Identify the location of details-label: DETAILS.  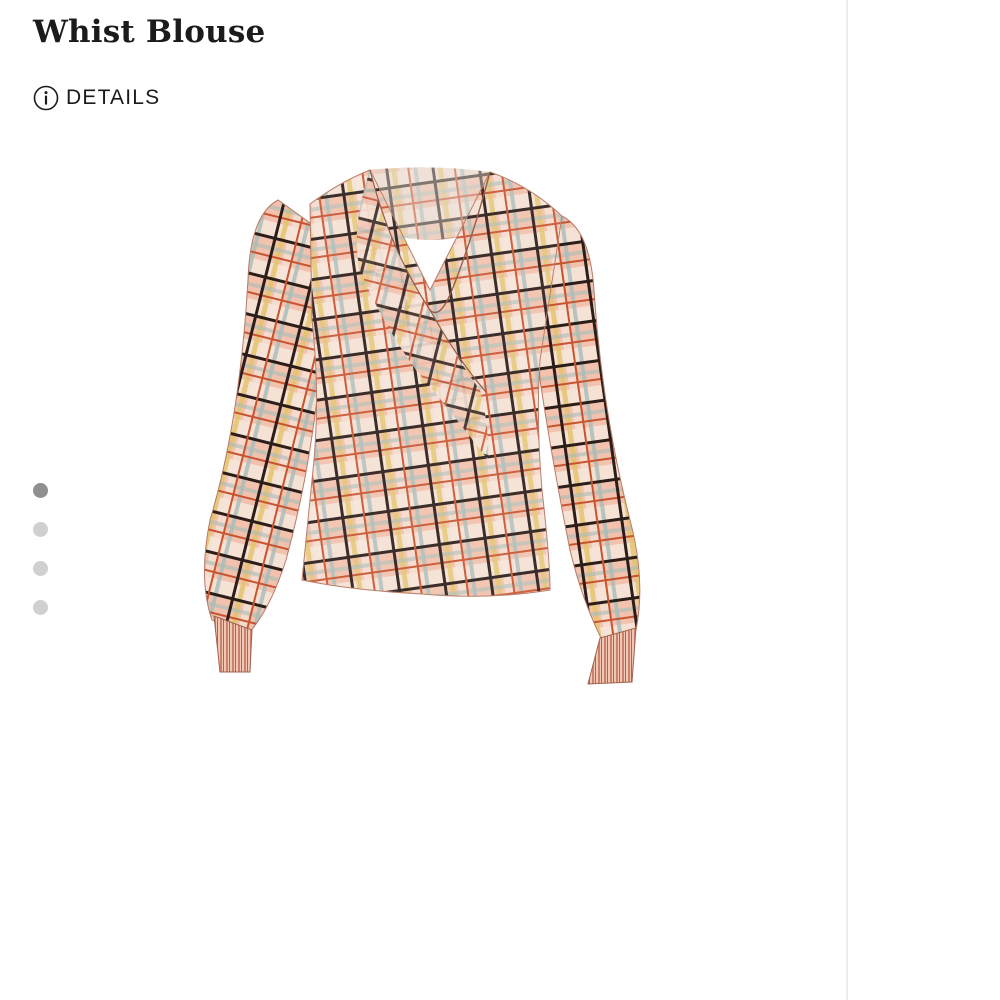
(113, 97).